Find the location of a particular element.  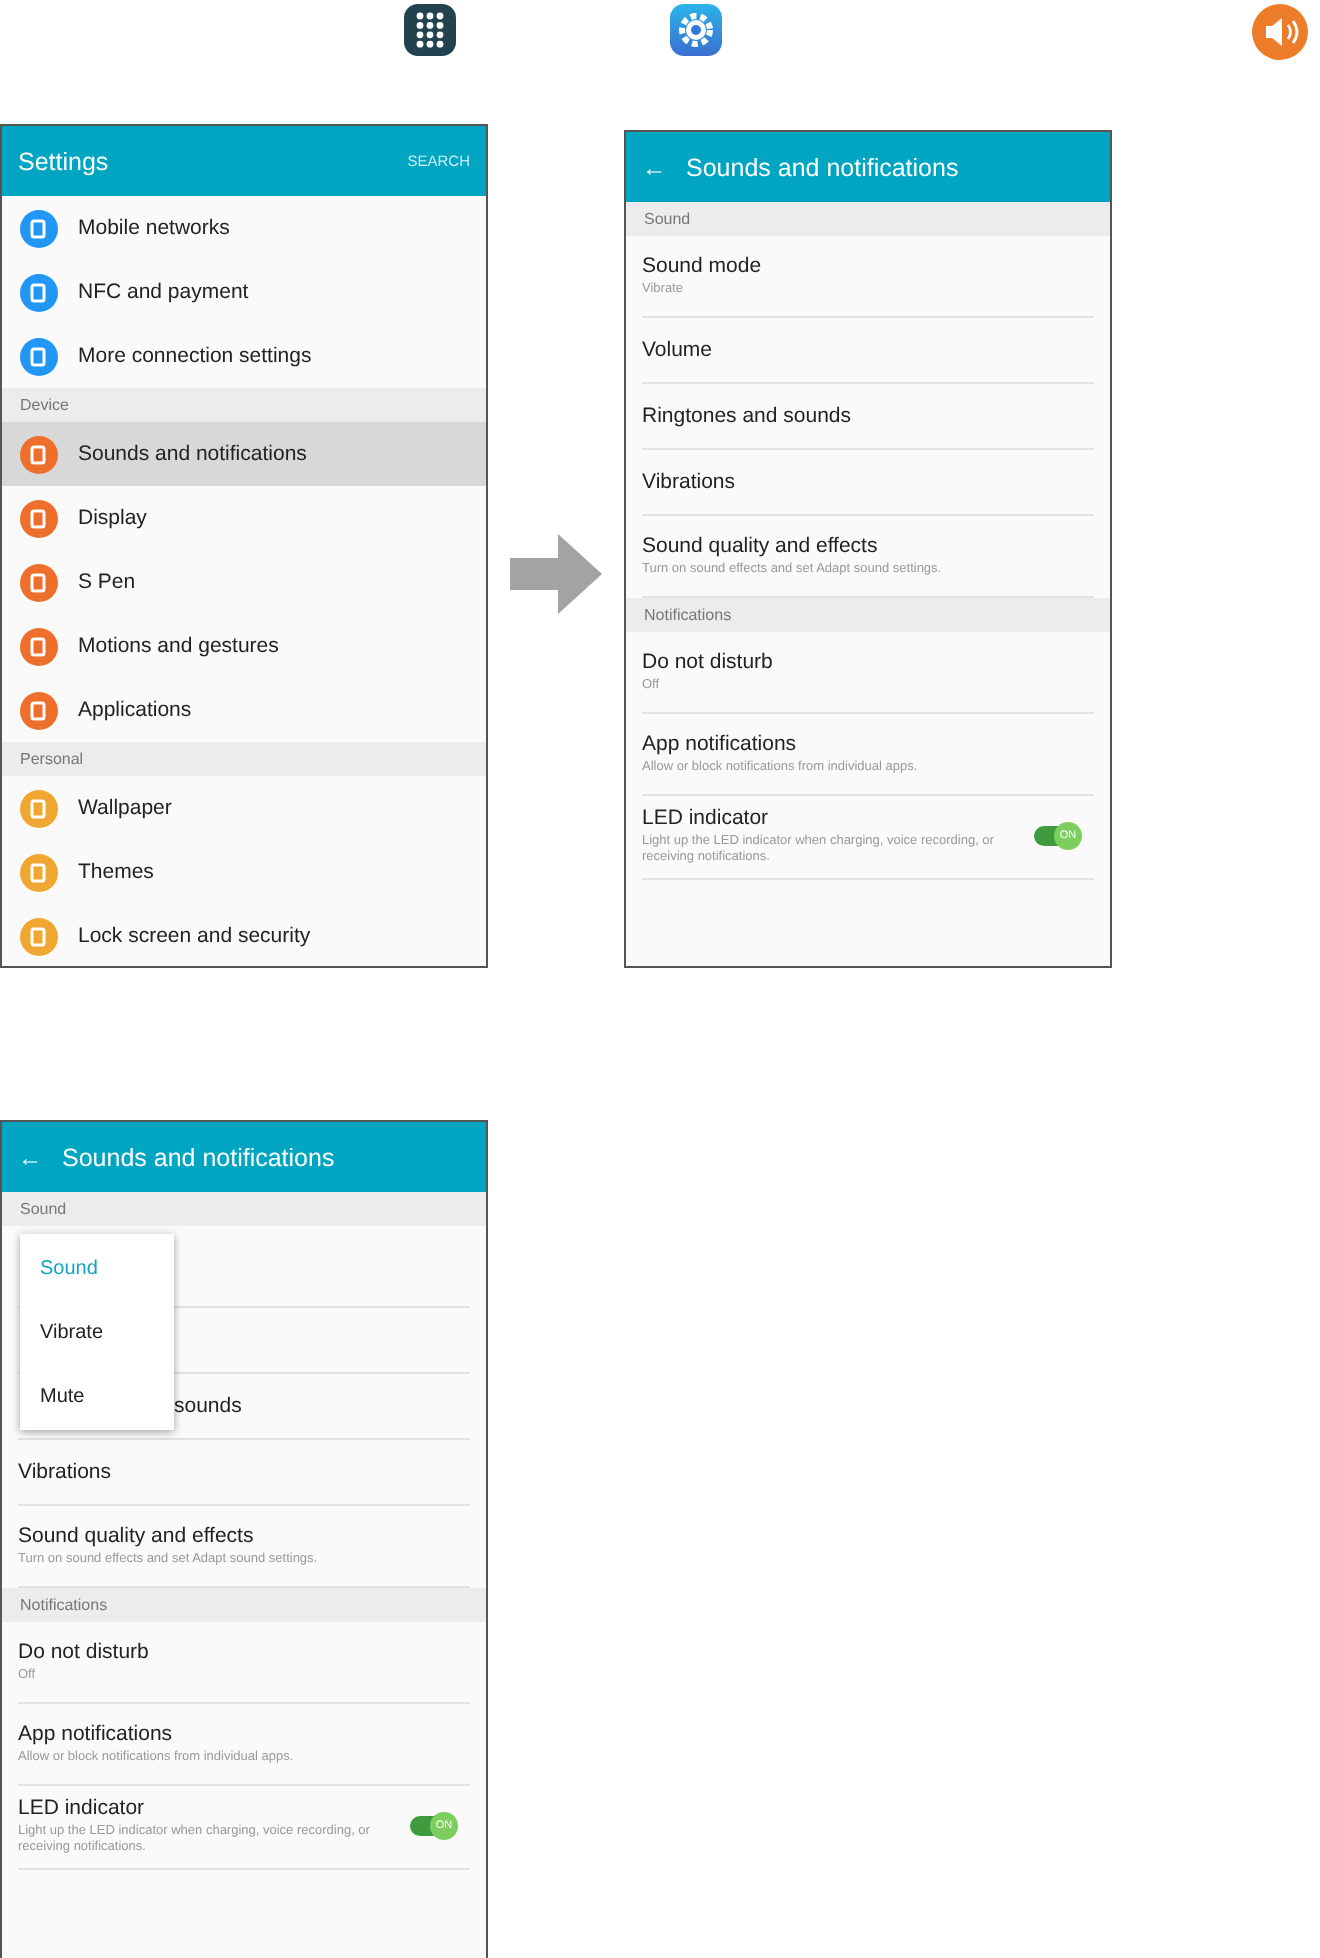

section-label: Personal is located at coordinates (52, 759).